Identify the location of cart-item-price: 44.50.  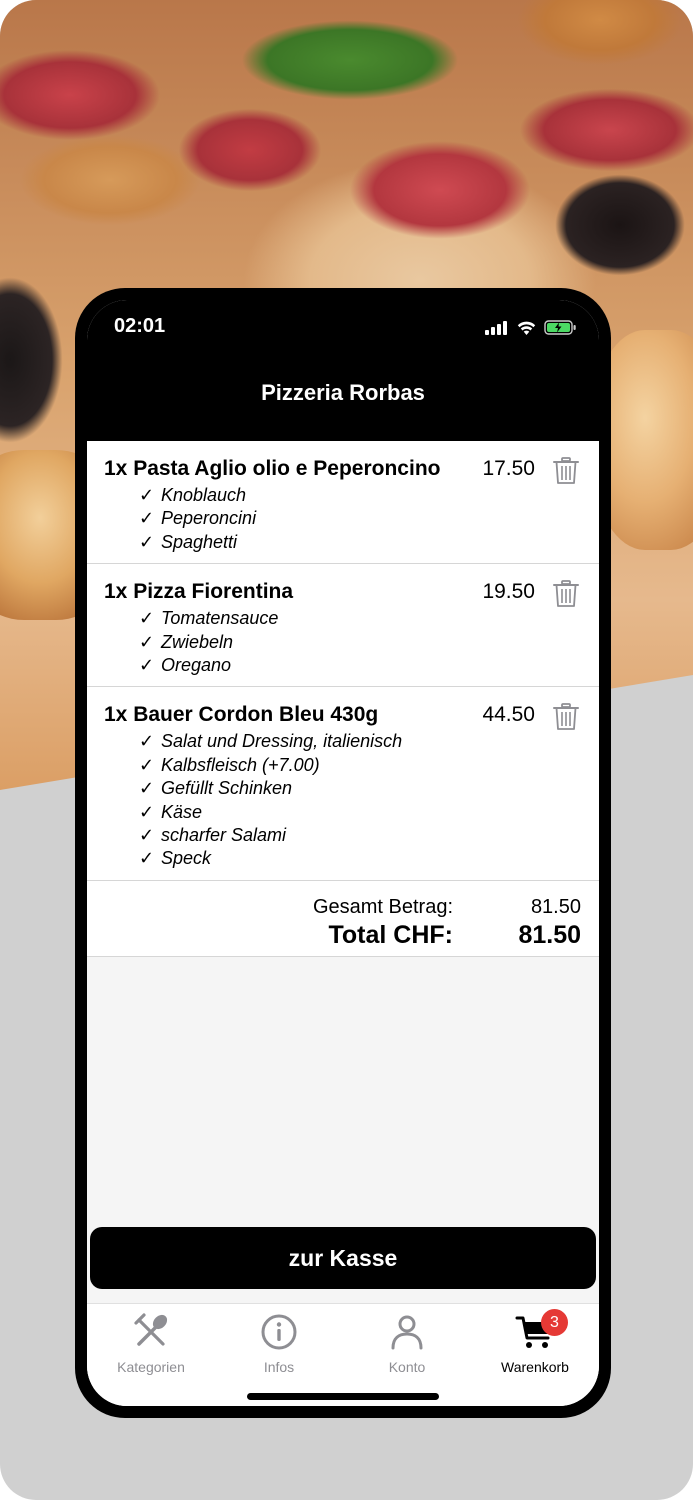
(508, 715).